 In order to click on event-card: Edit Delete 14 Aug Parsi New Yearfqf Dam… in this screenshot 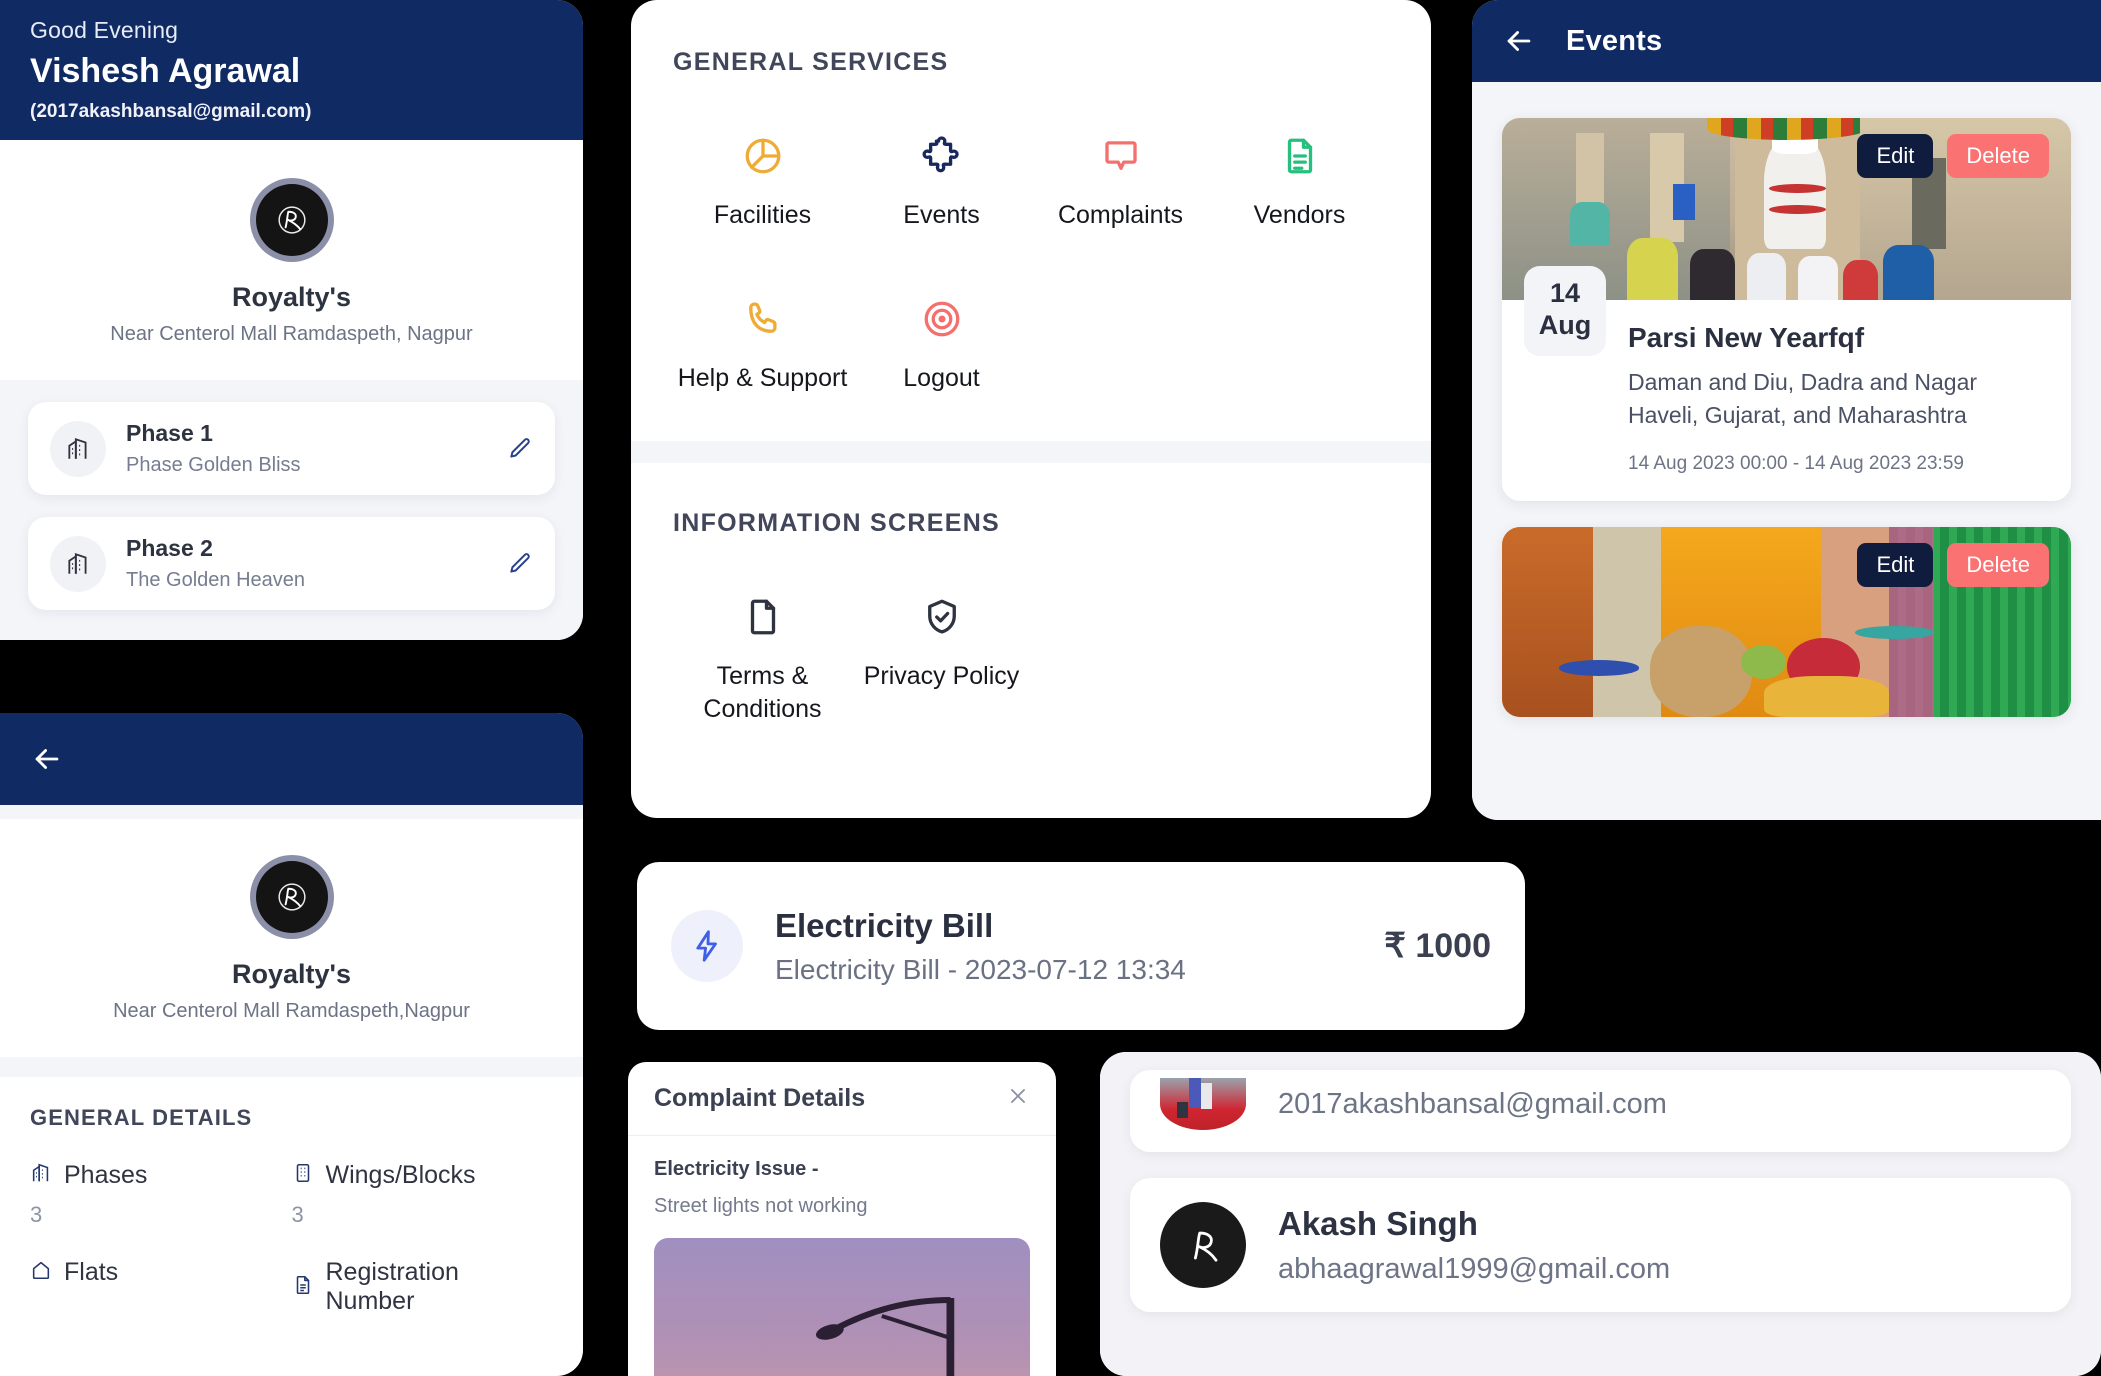, I will do `click(1786, 310)`.